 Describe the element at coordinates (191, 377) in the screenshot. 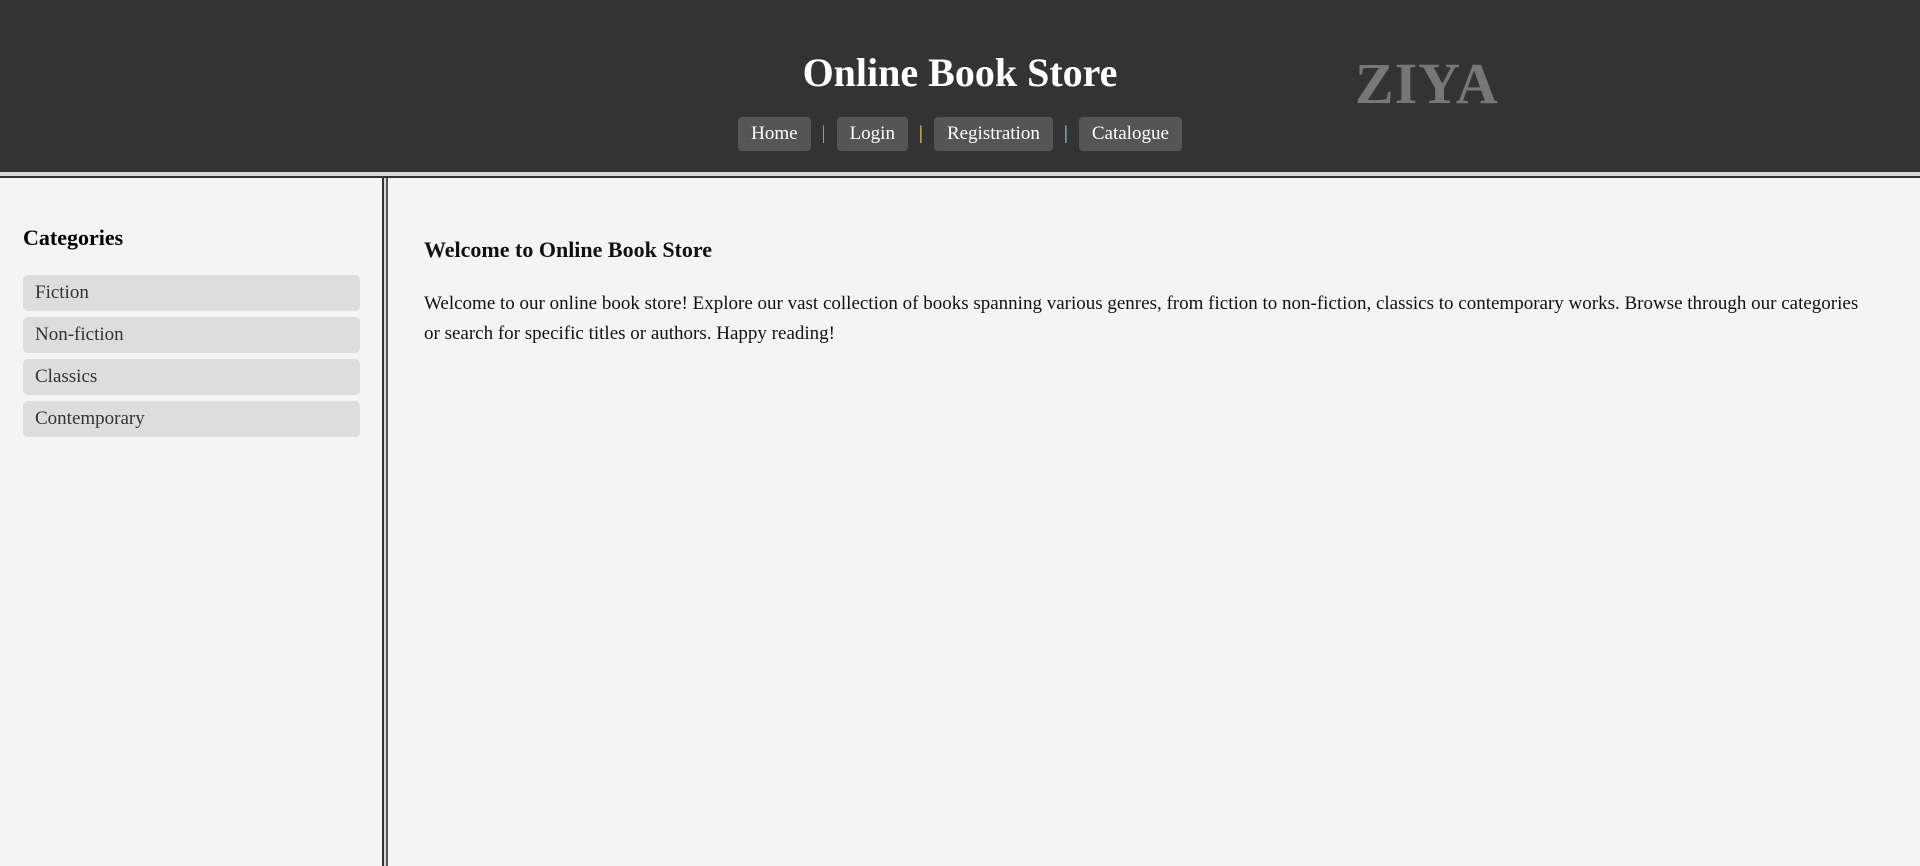

I see `category-item-classics: Classics` at that location.